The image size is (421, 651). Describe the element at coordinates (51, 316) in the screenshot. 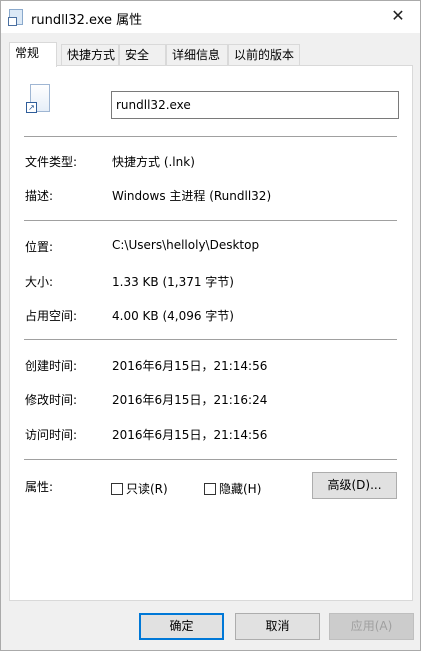

I see `size-on-disk-label: 占用空间:` at that location.